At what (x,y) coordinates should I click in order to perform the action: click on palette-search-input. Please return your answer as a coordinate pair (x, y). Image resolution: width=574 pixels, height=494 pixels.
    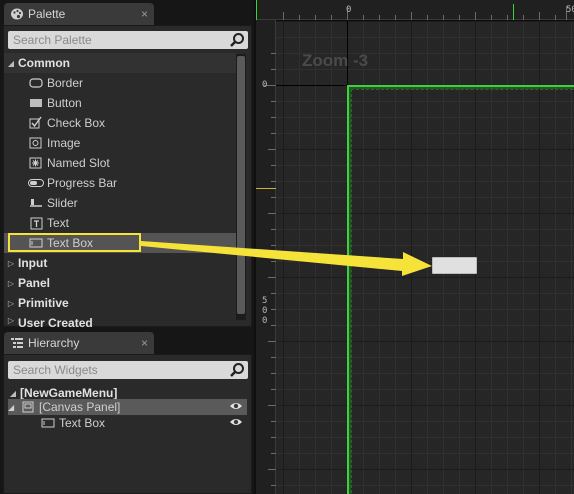
    Looking at the image, I should click on (128, 40).